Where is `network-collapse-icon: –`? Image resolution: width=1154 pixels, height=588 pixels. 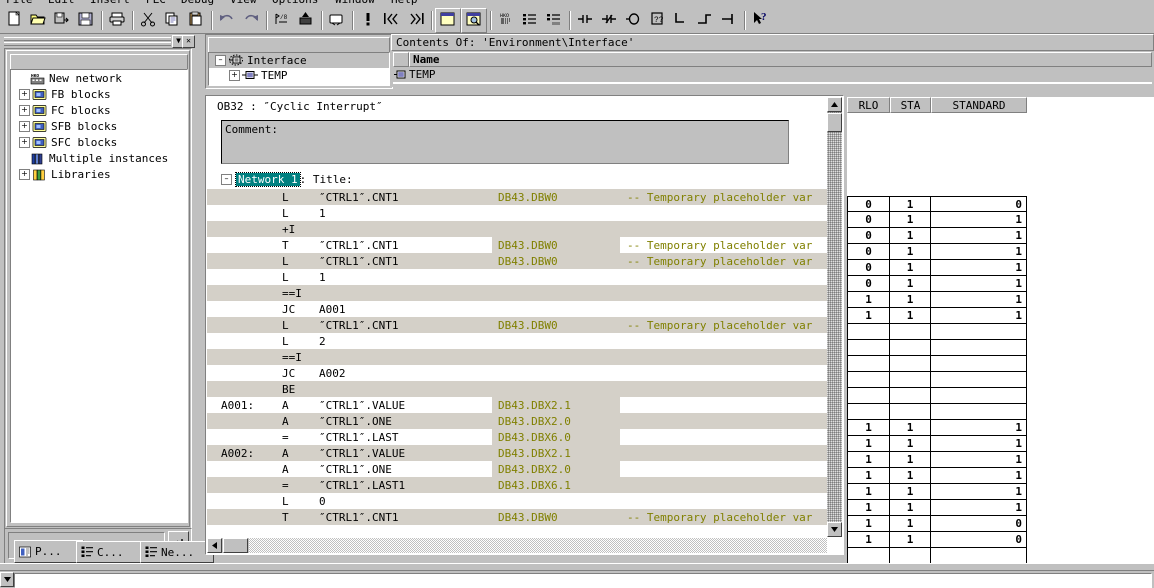 network-collapse-icon: – is located at coordinates (226, 179).